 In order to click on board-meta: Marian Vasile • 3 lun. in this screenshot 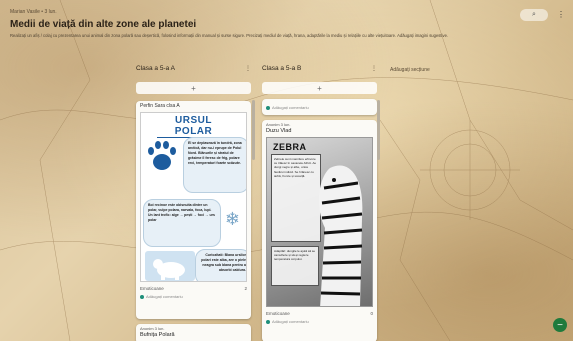, I will do `click(33, 12)`.